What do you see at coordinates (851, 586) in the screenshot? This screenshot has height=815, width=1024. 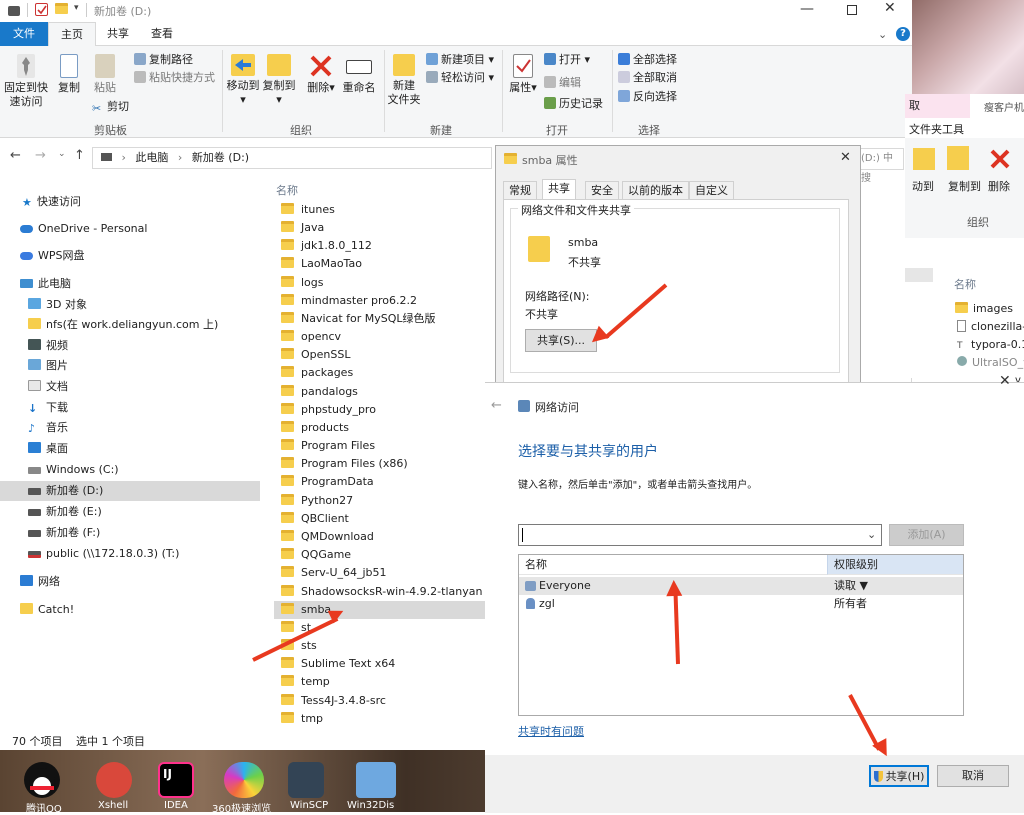 I see `permission-dropdown: 读取 ▼` at bounding box center [851, 586].